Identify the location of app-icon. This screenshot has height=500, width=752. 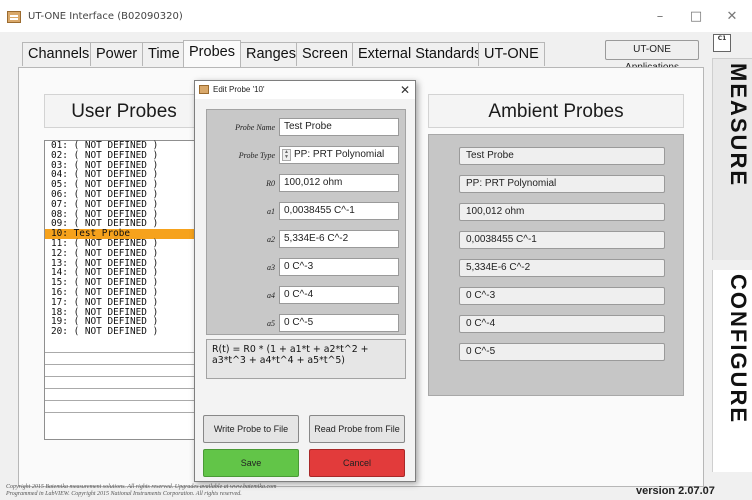
(14, 17).